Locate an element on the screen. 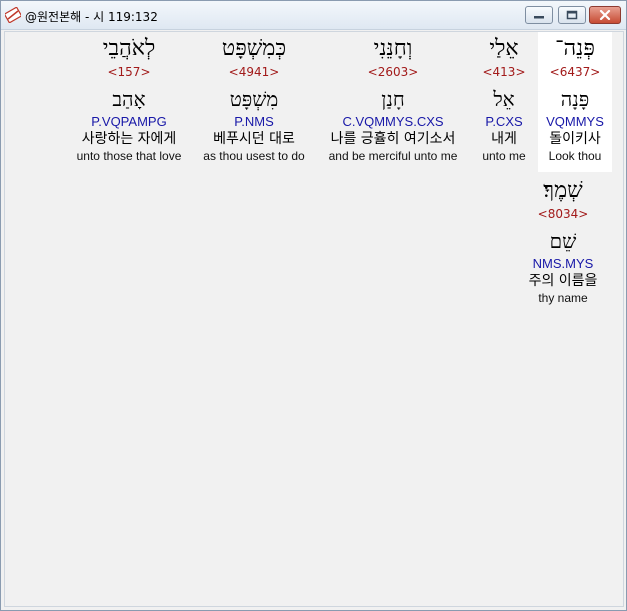  hebrew-word: פְּנֵה־ is located at coordinates (575, 48).